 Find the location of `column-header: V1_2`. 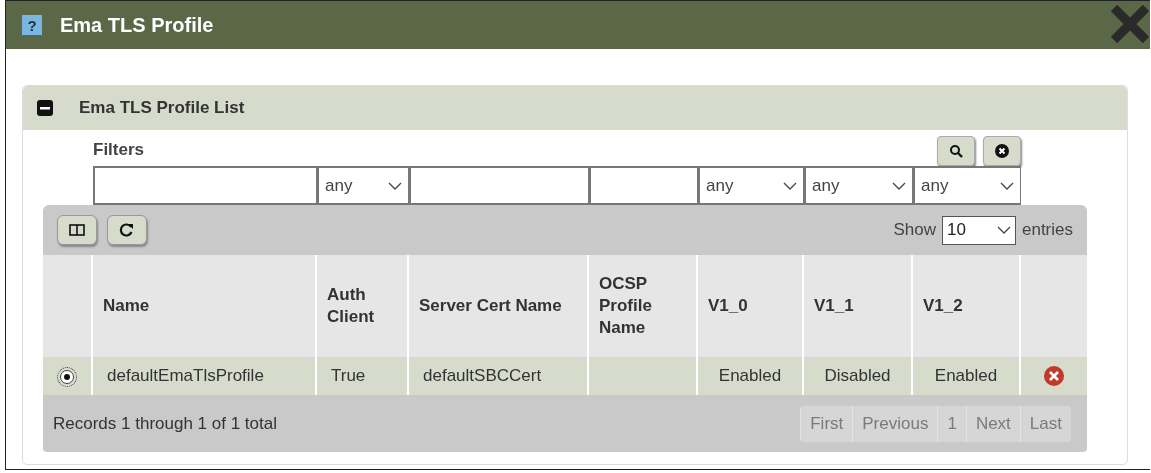

column-header: V1_2 is located at coordinates (966, 306).